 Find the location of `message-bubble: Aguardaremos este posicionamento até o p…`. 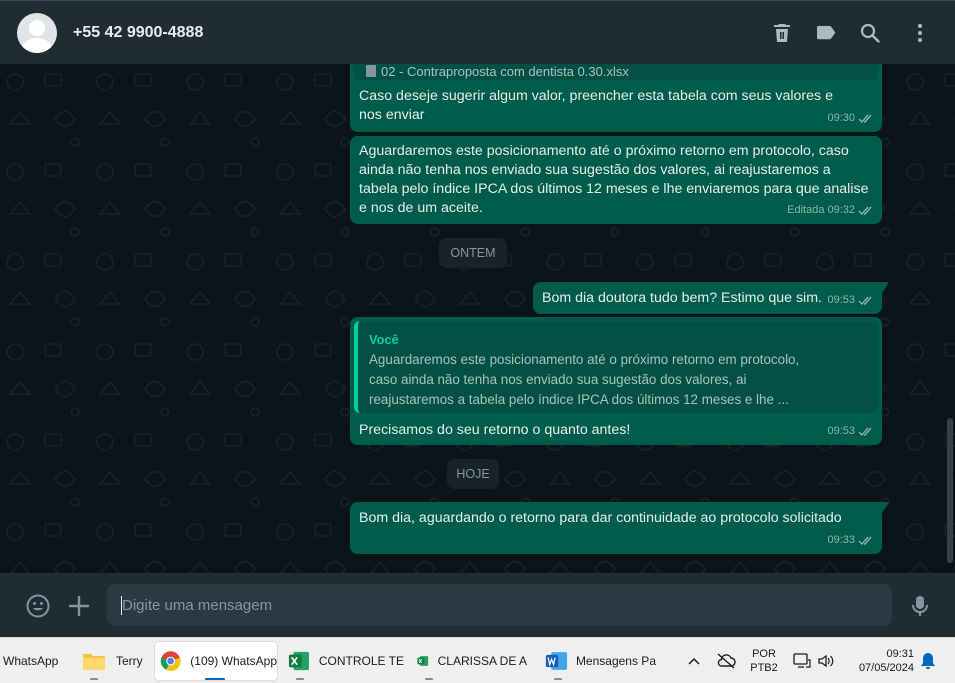

message-bubble: Aguardaremos este posicionamento até o p… is located at coordinates (616, 180).